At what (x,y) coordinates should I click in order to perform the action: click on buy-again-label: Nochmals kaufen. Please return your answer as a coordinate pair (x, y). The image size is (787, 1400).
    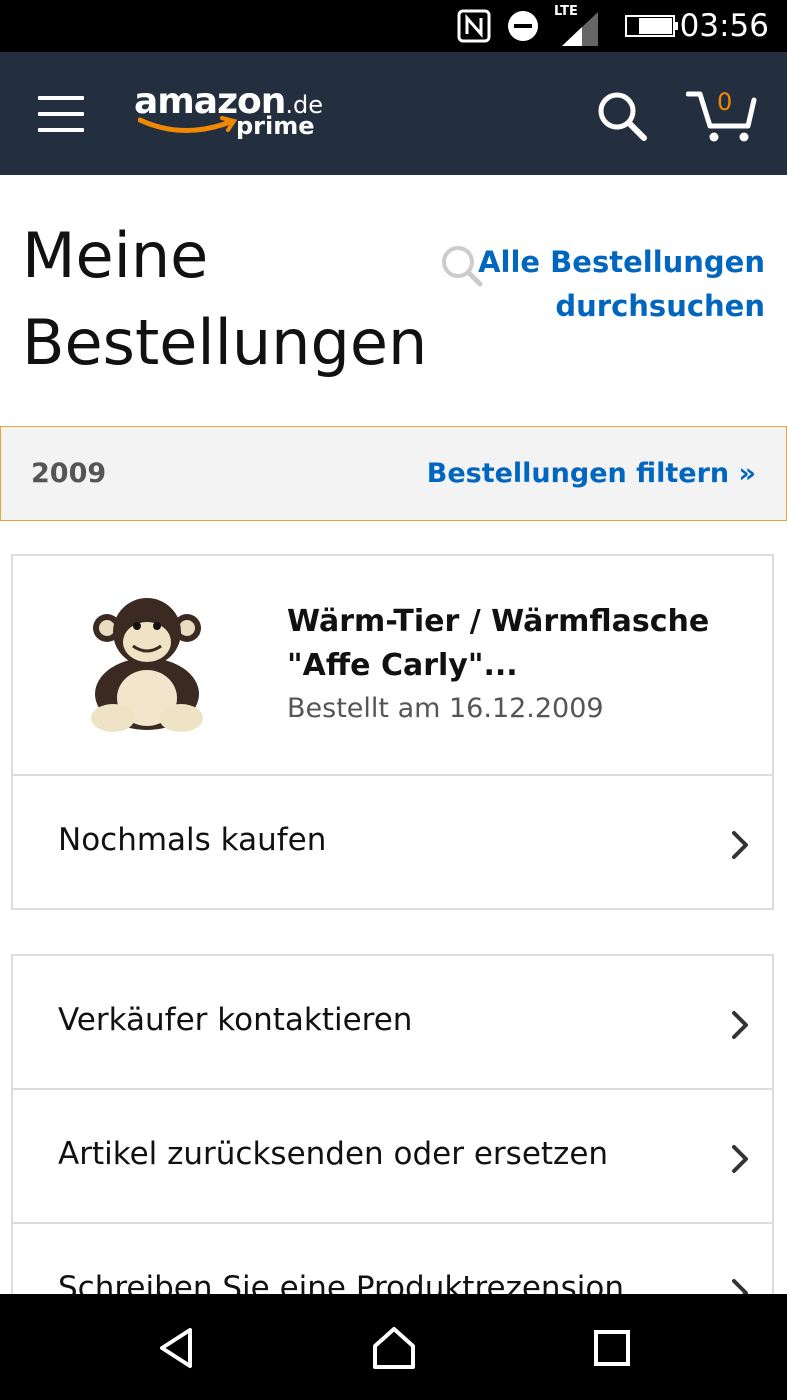
    Looking at the image, I should click on (192, 840).